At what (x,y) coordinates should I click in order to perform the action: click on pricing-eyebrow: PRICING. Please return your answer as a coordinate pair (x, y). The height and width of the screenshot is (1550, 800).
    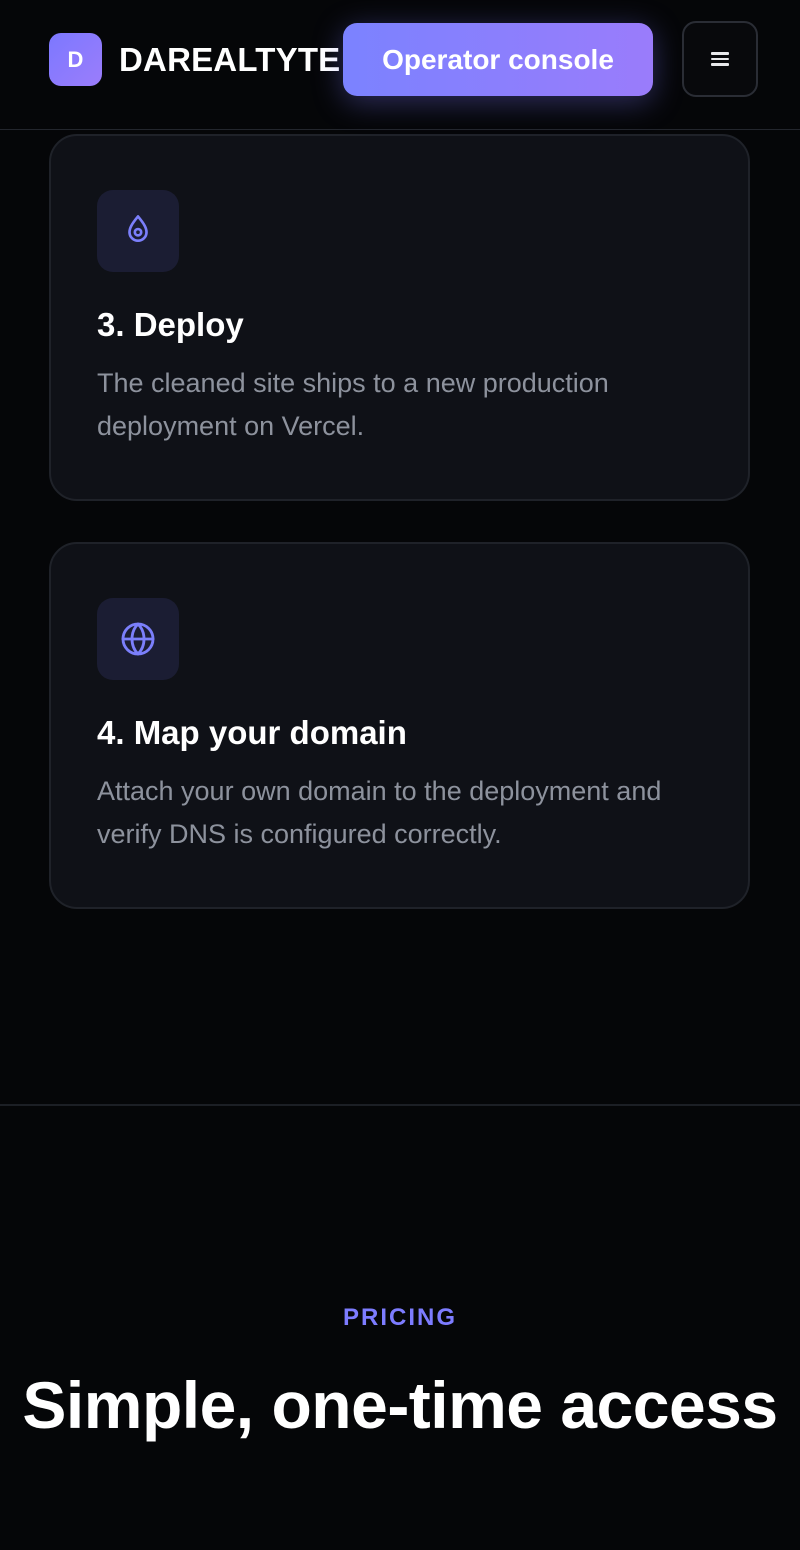
    Looking at the image, I should click on (399, 1317).